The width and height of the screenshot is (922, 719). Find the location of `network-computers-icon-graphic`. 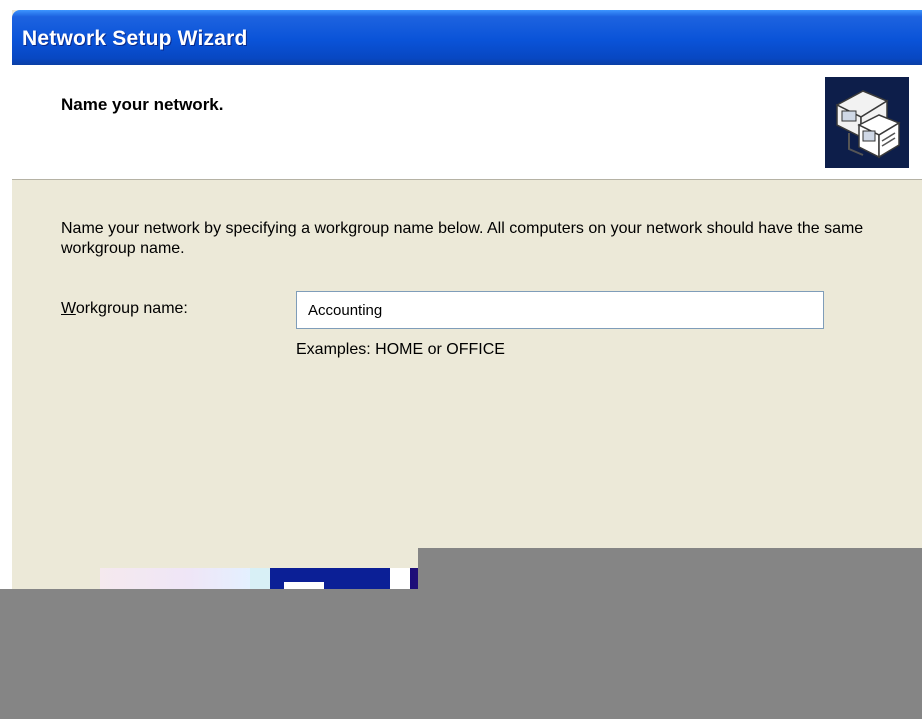

network-computers-icon-graphic is located at coordinates (867, 122).